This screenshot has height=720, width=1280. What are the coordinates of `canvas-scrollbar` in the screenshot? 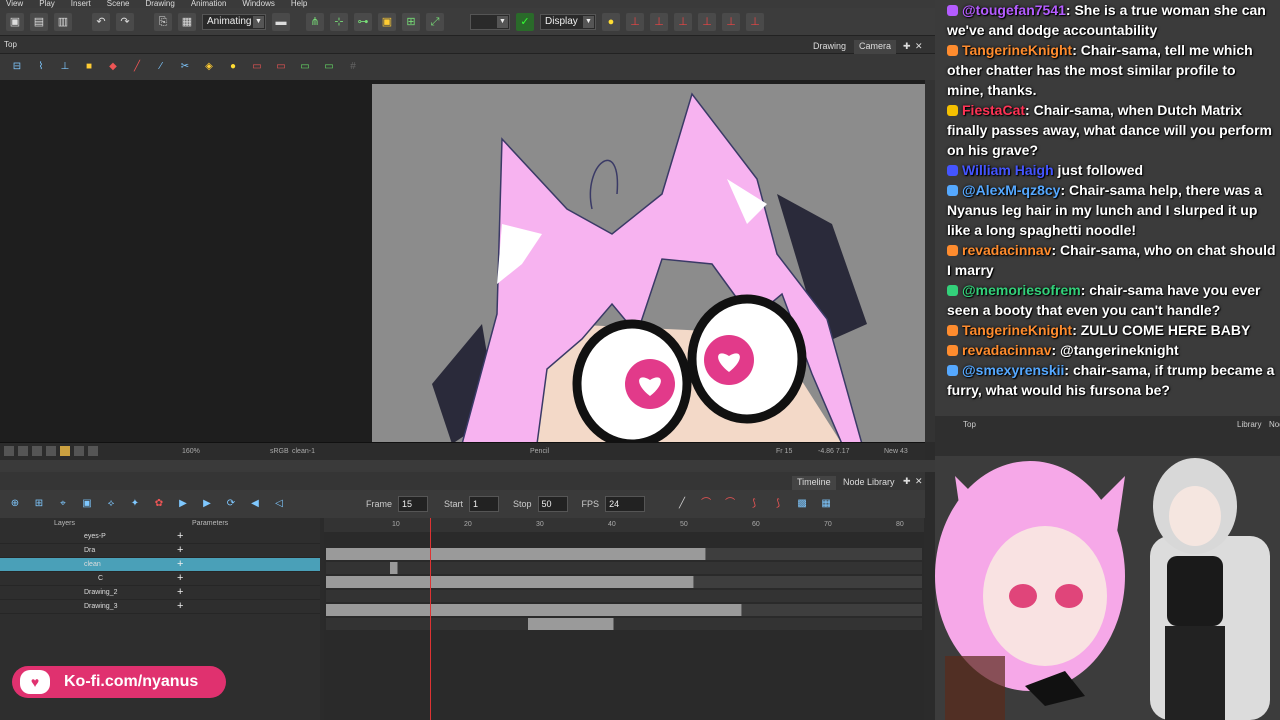 It's located at (930, 261).